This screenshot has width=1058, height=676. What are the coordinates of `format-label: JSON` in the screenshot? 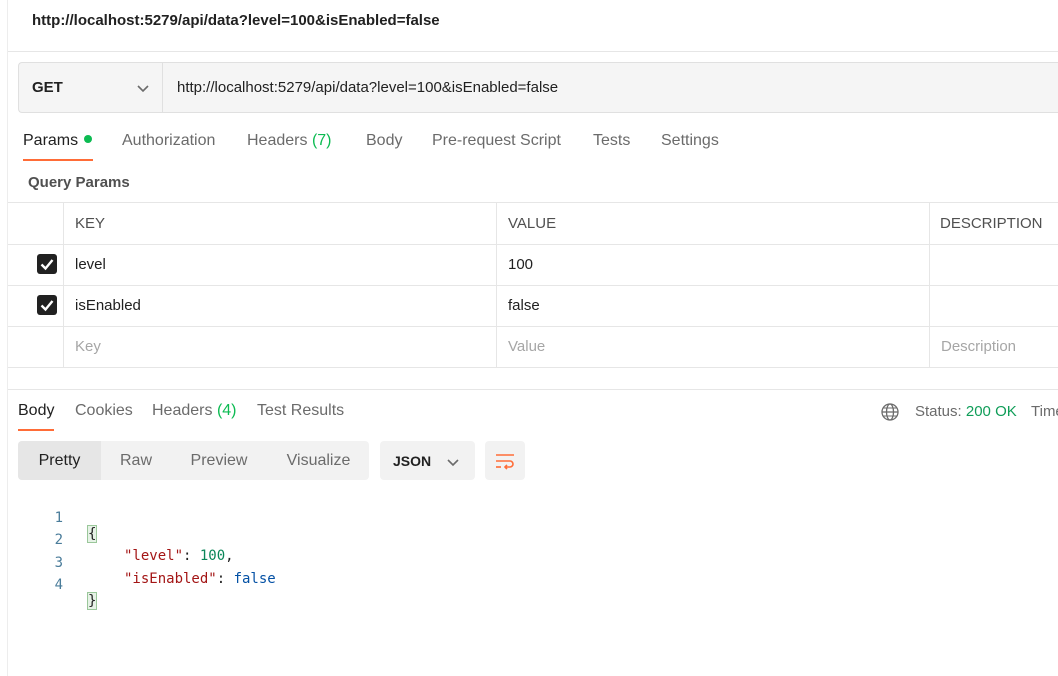 It's located at (412, 461).